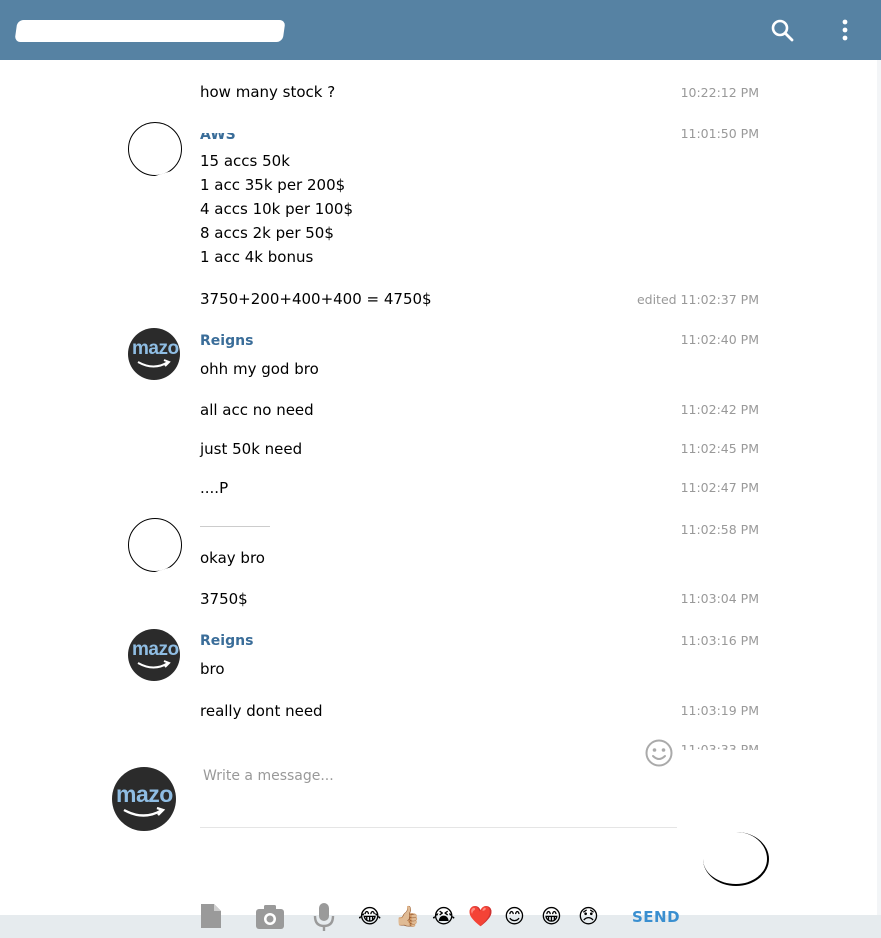  What do you see at coordinates (588, 916) in the screenshot?
I see `emoji-disappointed: 😞` at bounding box center [588, 916].